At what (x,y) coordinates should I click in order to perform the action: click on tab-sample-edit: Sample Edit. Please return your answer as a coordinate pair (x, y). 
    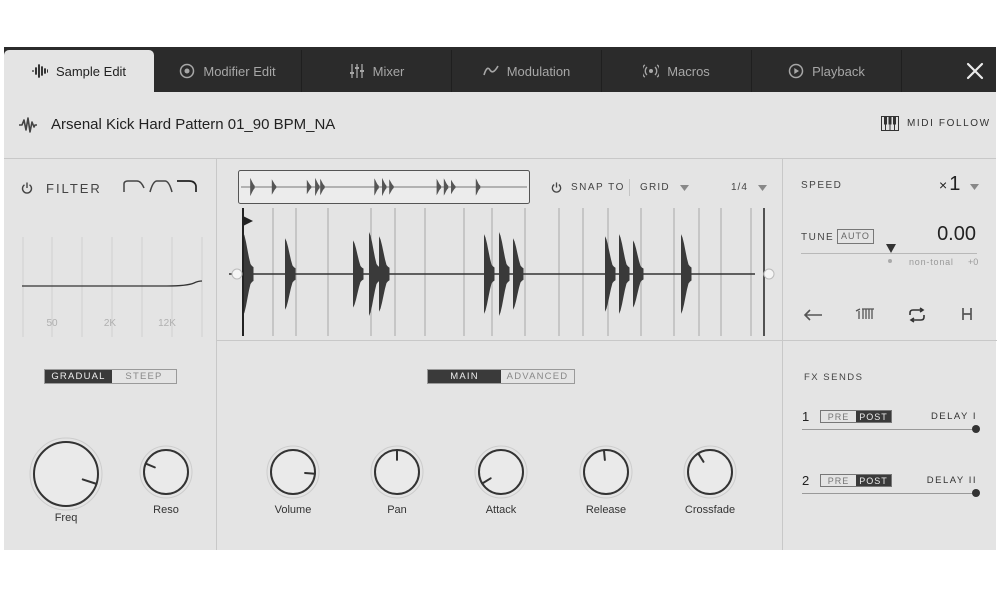
    Looking at the image, I should click on (79, 71).